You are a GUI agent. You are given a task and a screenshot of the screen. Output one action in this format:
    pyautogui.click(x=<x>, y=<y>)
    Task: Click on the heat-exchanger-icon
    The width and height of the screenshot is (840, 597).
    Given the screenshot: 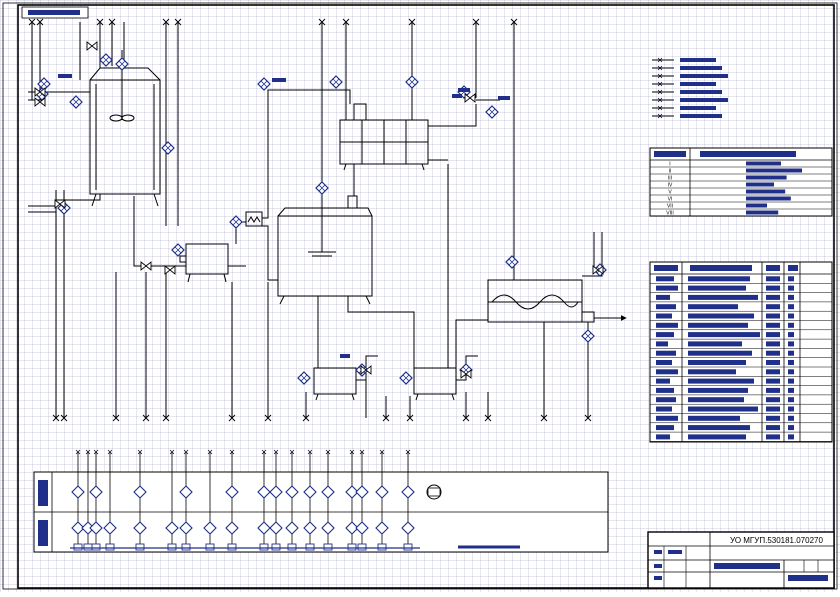 What is the action you would take?
    pyautogui.click(x=254, y=219)
    